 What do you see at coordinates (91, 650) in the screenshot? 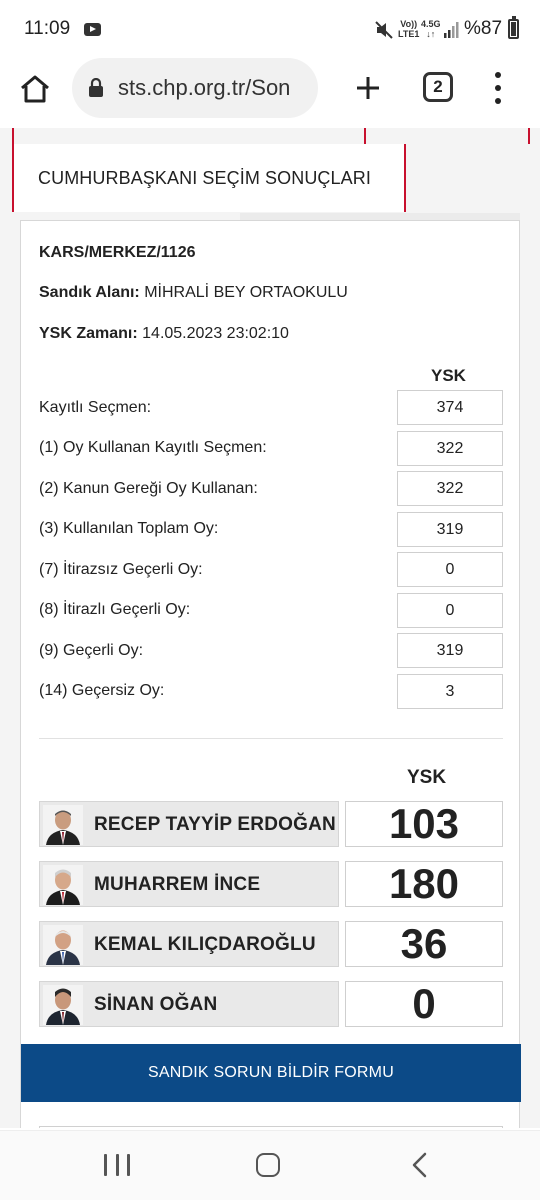
I see `stat-label: (9) Geçerli Oy:` at bounding box center [91, 650].